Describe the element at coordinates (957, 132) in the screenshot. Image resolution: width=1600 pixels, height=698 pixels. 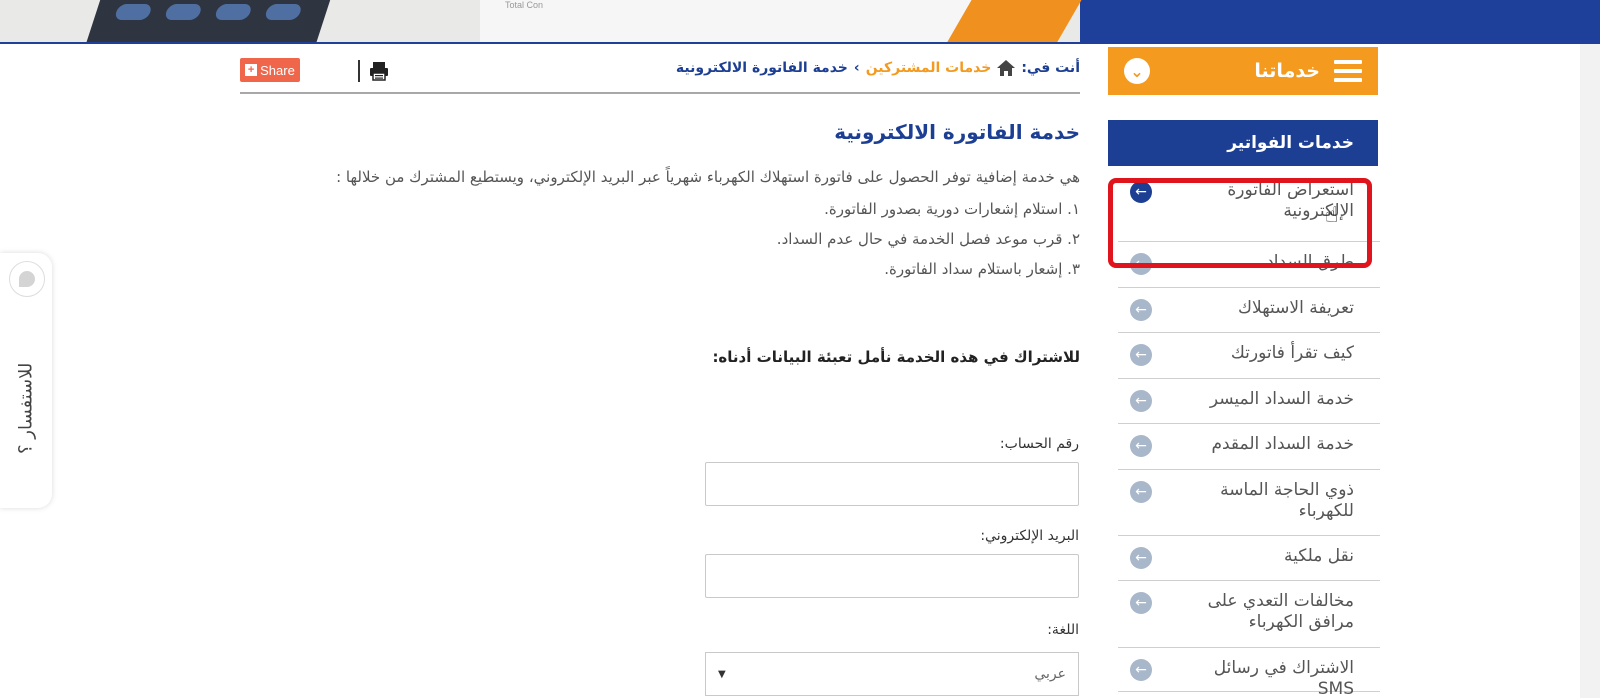
I see `page-title: خدمة الفاتورة الالكترونية` at that location.